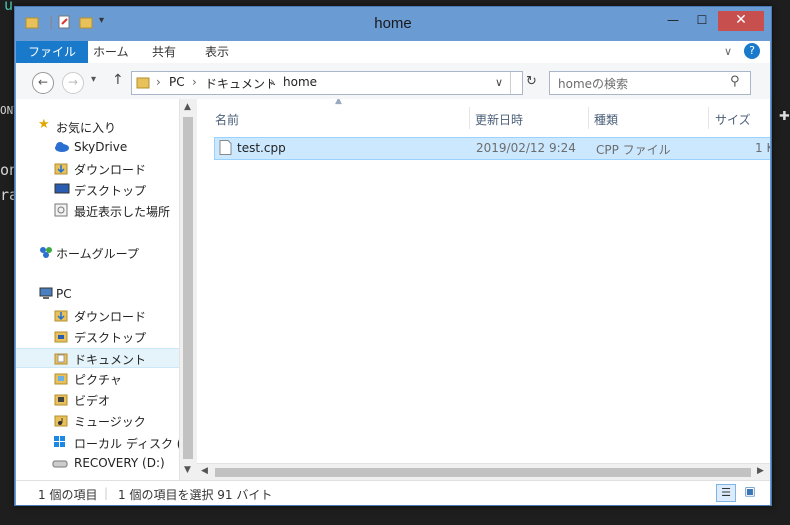  I want to click on up-button: ↑, so click(118, 80).